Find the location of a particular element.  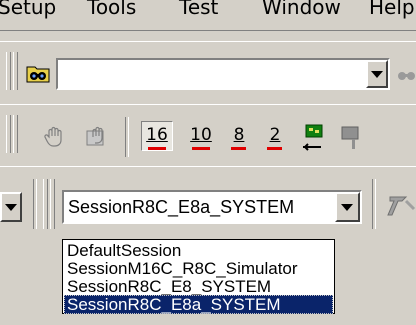

session-option-r8c-e8-system: SessionR8C_E8_SYSTEM is located at coordinates (198, 286).